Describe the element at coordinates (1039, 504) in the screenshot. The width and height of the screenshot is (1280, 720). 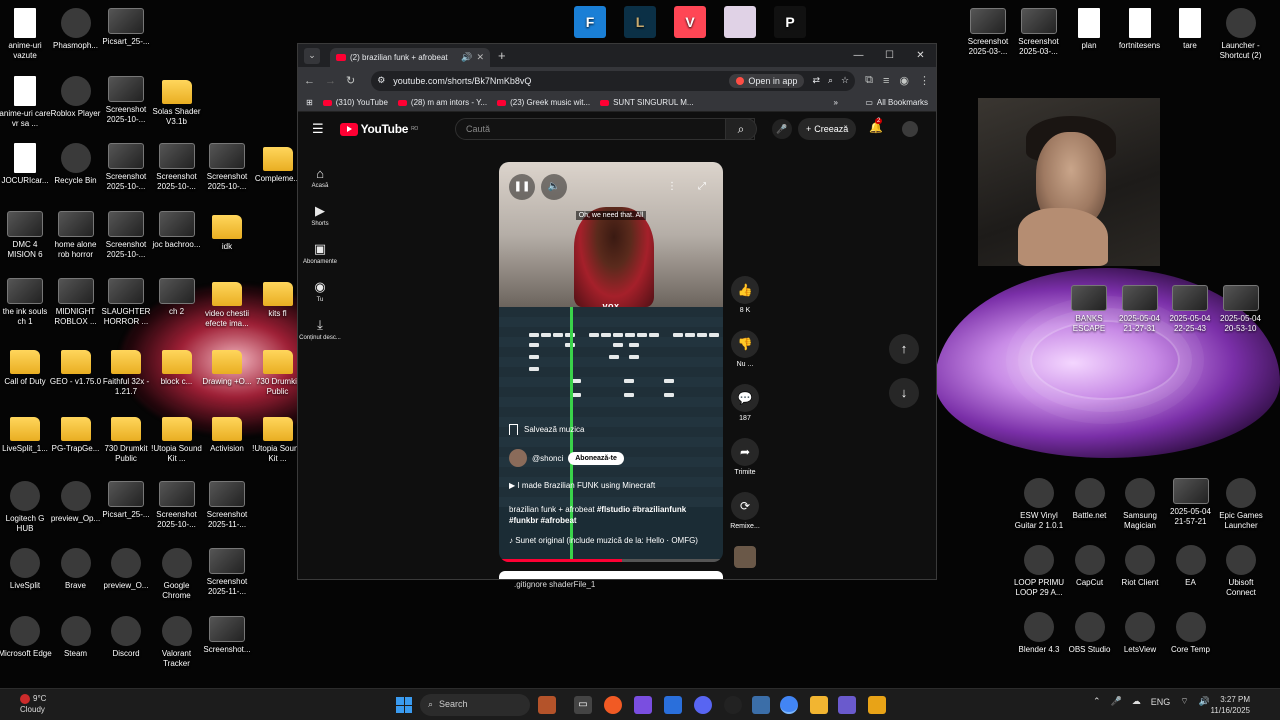
I see `desktop-icon: ESW Vinyl Guitar 2 1.0.1` at that location.